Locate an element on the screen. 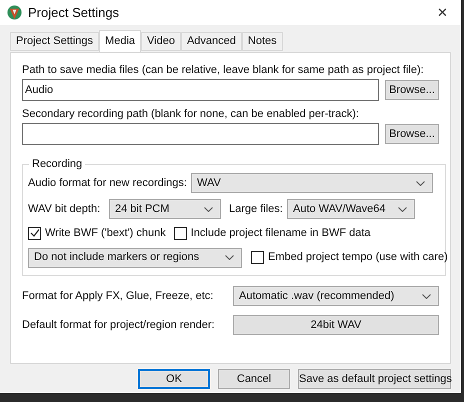 This screenshot has height=402, width=464. field-label: Audio format for new recordings: is located at coordinates (107, 183).